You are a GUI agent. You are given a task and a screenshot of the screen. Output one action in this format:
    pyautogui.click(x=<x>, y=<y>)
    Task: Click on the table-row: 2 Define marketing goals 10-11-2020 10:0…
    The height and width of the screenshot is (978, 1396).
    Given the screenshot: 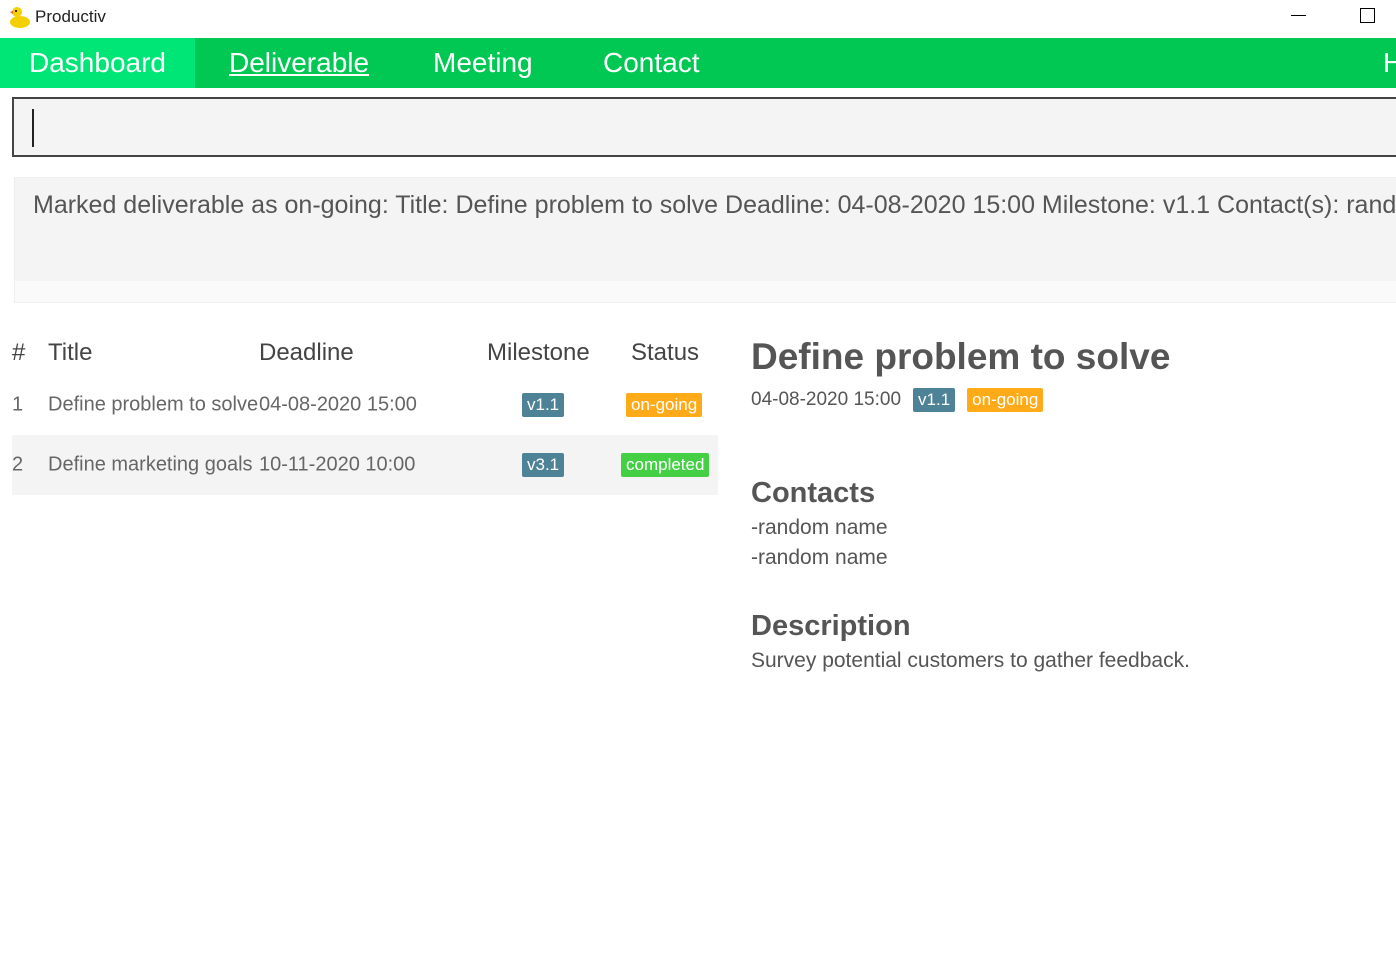 What is the action you would take?
    pyautogui.click(x=365, y=465)
    